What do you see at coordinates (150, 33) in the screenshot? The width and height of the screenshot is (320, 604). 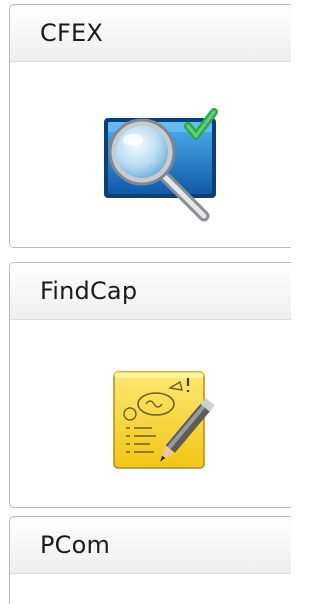 I see `tile-header: CFEX` at bounding box center [150, 33].